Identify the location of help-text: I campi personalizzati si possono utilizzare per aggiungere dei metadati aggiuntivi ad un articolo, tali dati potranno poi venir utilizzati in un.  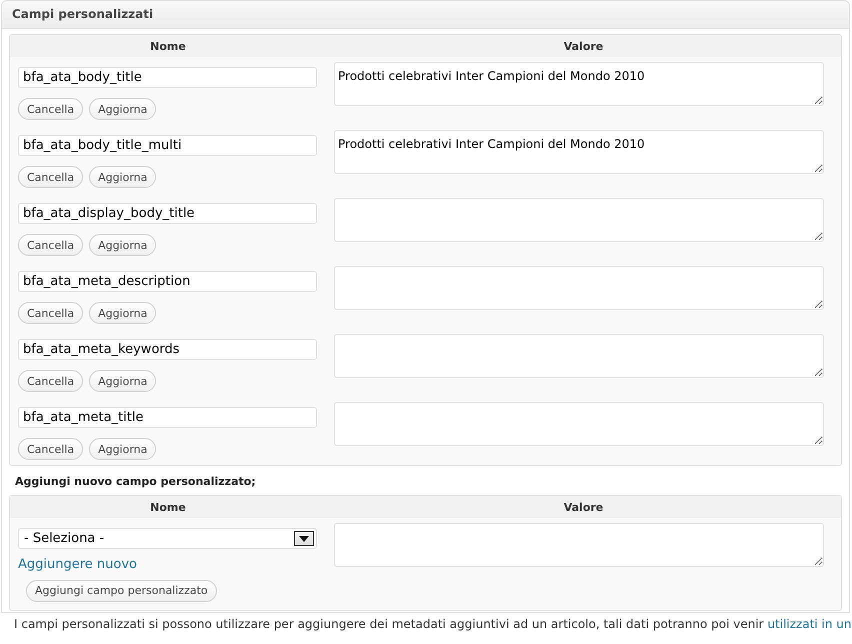
(433, 623).